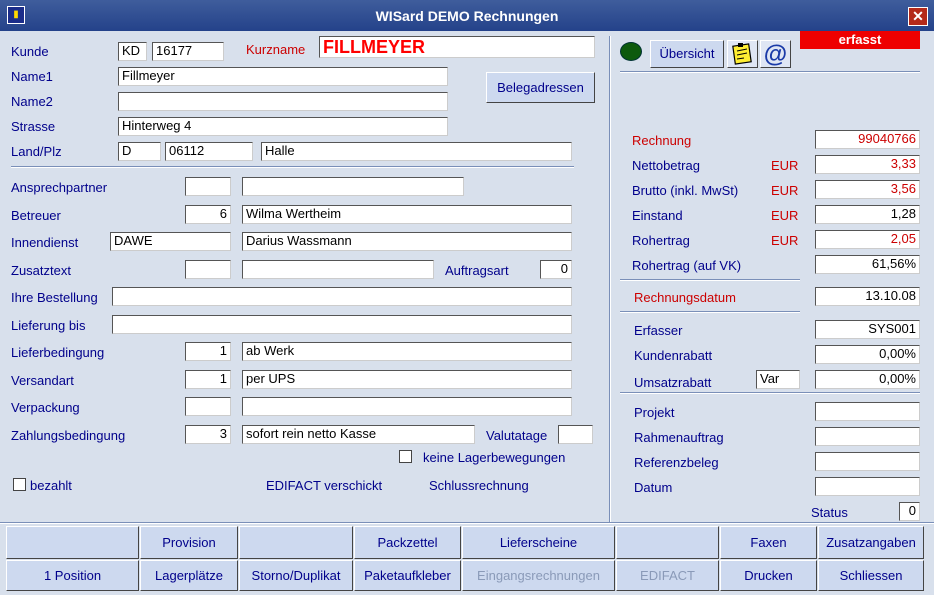  I want to click on verpackung-field, so click(407, 406).